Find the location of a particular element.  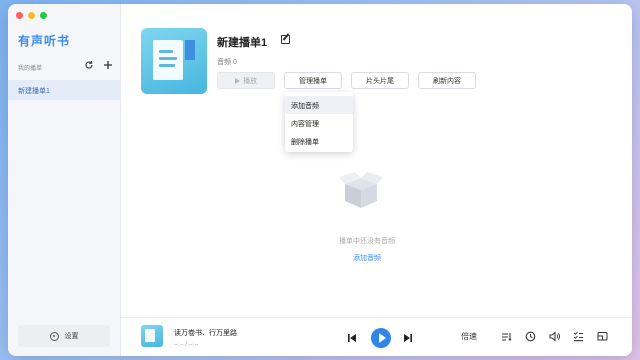

list-icon is located at coordinates (578, 336).